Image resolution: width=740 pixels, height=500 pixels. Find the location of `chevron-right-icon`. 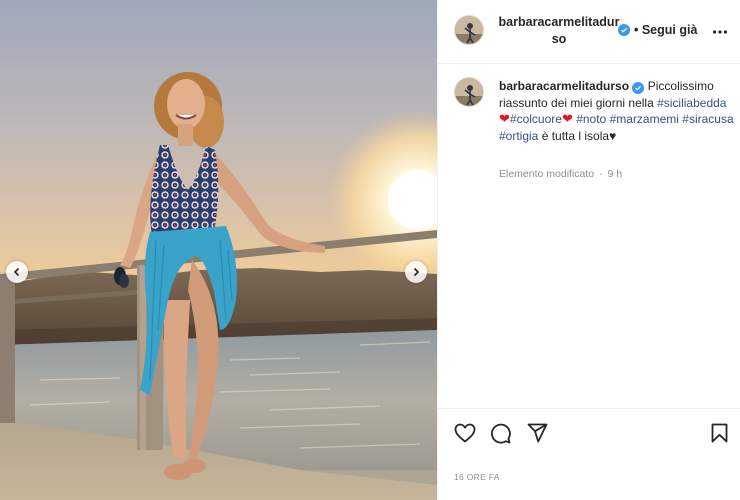

chevron-right-icon is located at coordinates (416, 272).